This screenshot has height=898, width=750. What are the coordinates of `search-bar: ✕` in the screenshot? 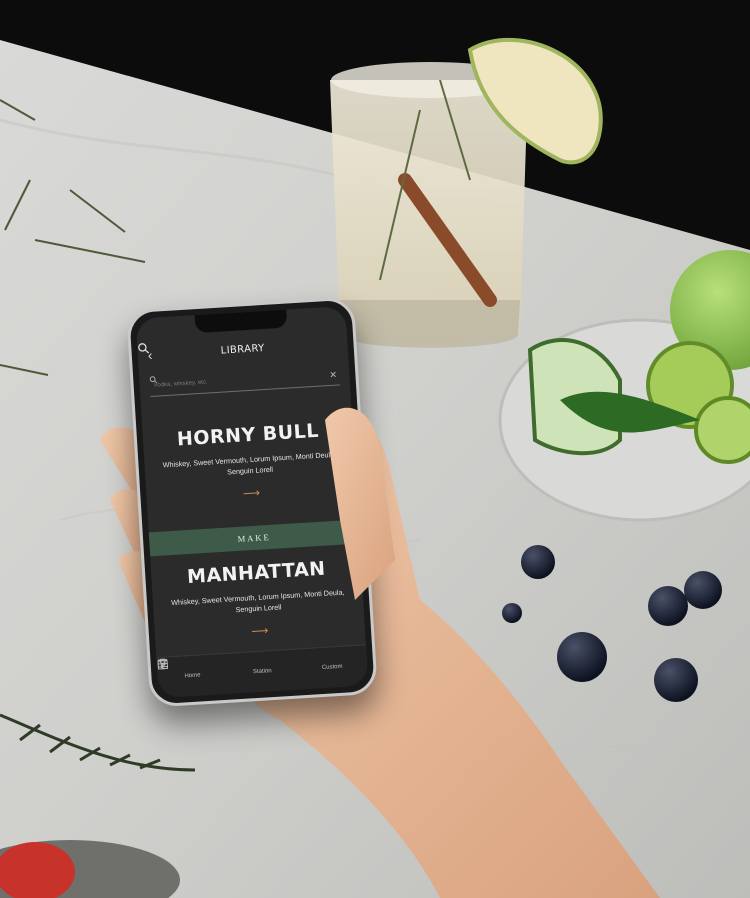 It's located at (245, 381).